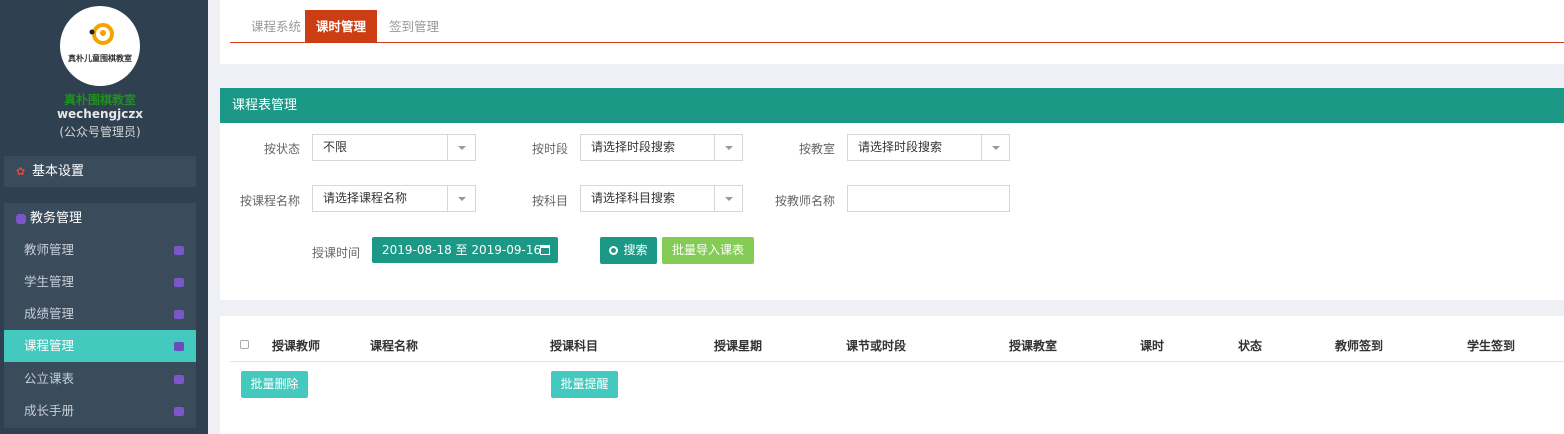  Describe the element at coordinates (1359, 346) in the screenshot. I see `col-teacher-signin: 教师签到` at that location.